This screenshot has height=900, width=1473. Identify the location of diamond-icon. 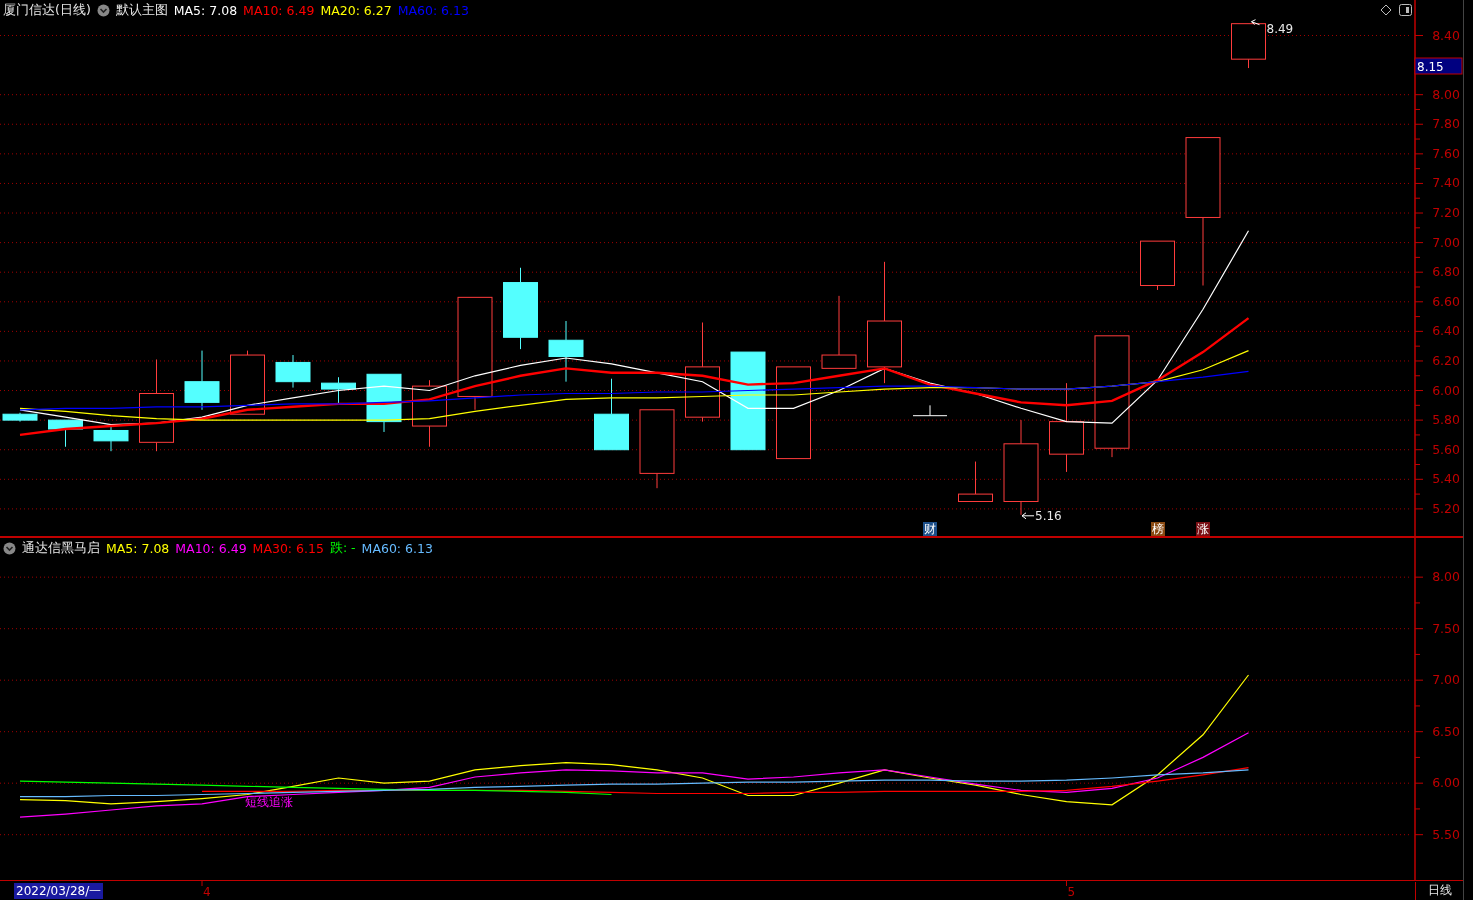
(1386, 10).